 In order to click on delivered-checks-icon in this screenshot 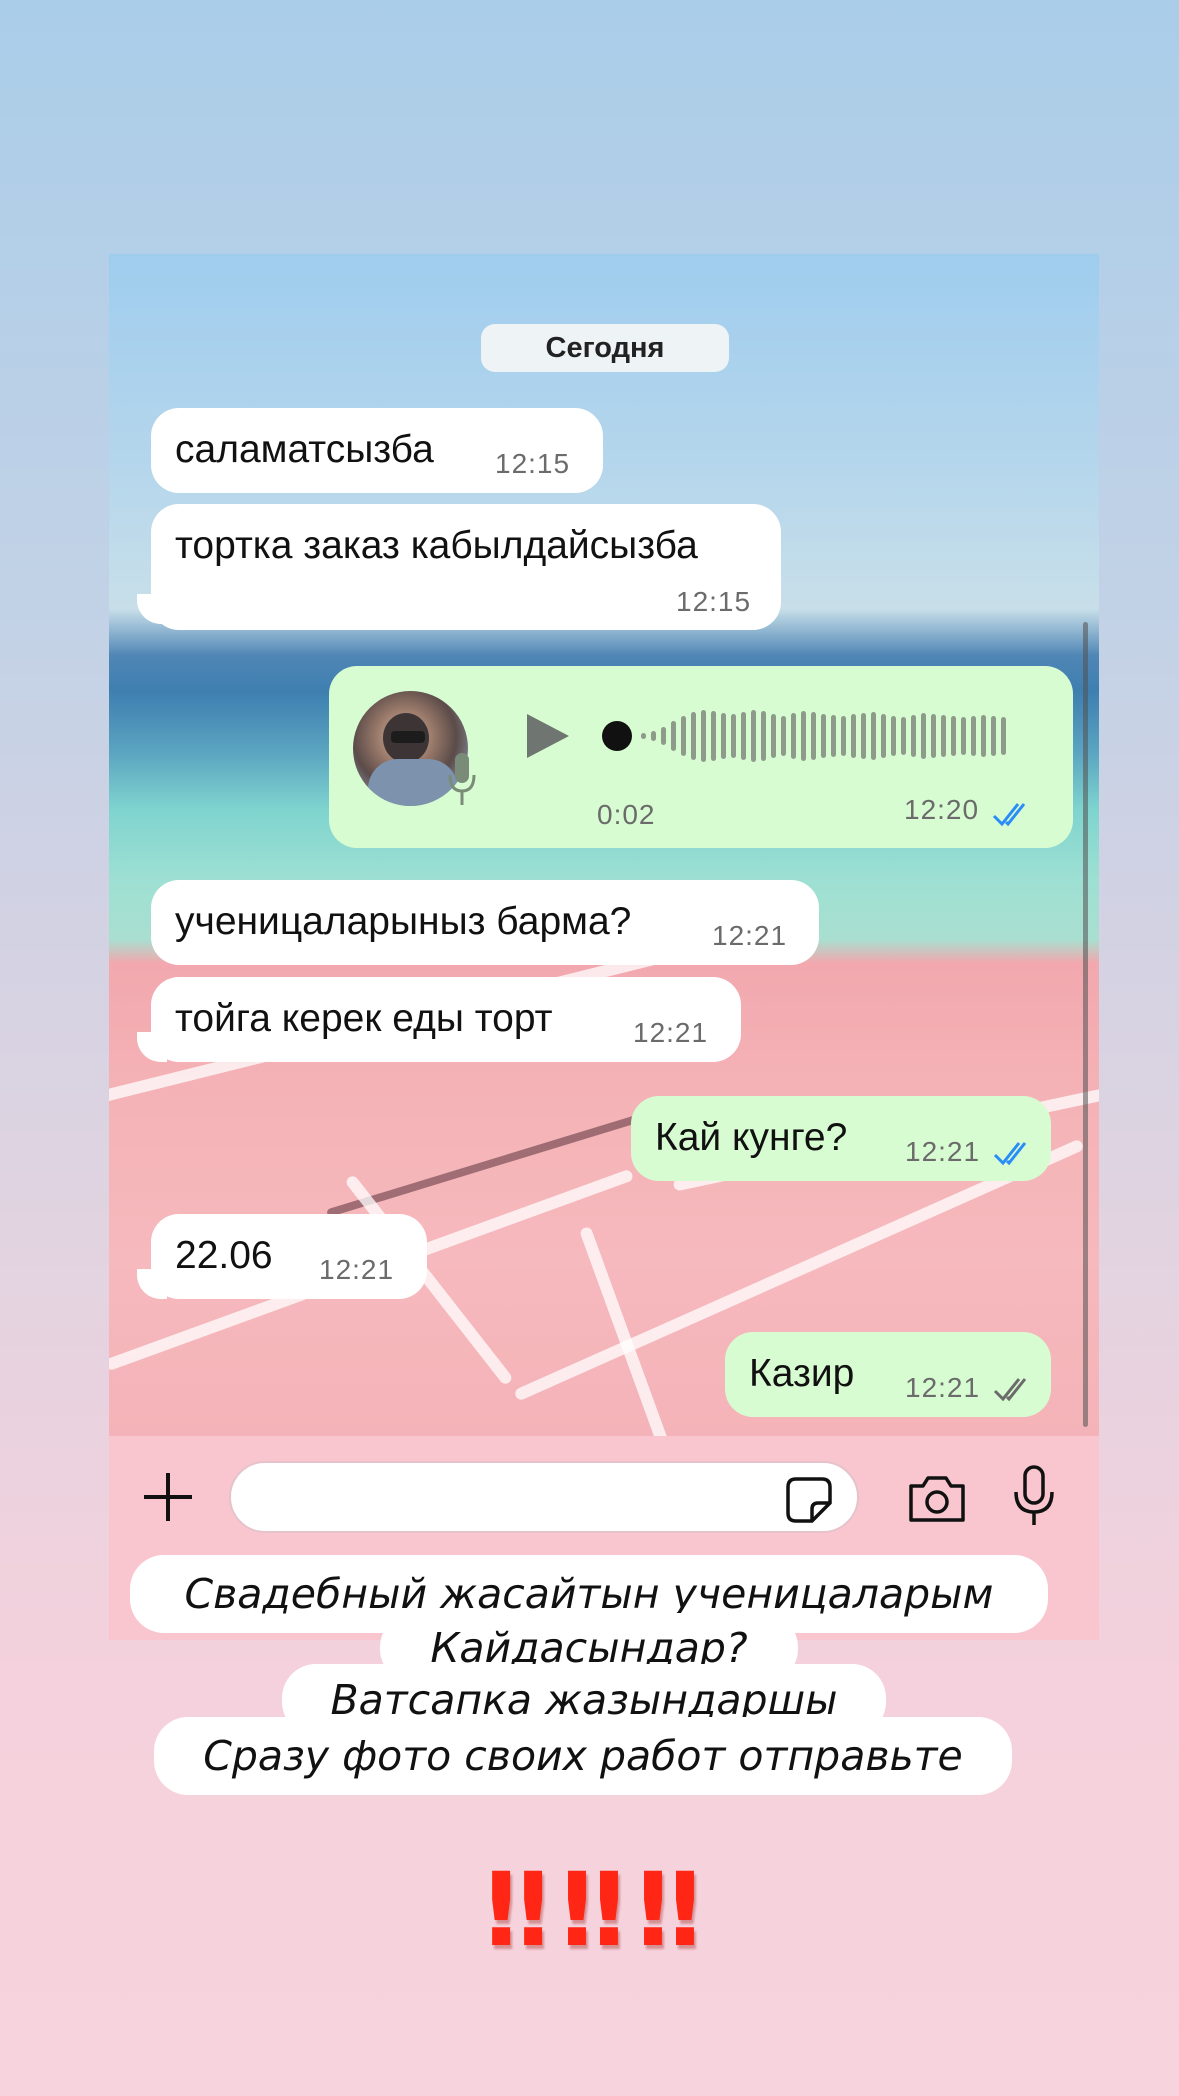, I will do `click(1010, 1390)`.